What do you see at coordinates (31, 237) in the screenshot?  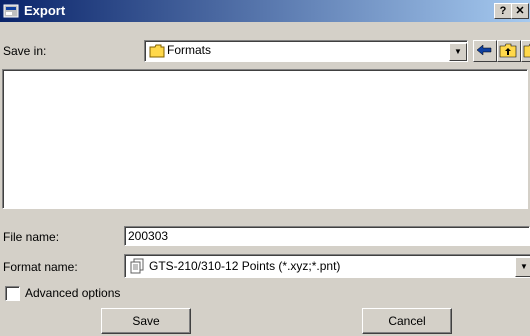 I see `file-name-label: File name:` at bounding box center [31, 237].